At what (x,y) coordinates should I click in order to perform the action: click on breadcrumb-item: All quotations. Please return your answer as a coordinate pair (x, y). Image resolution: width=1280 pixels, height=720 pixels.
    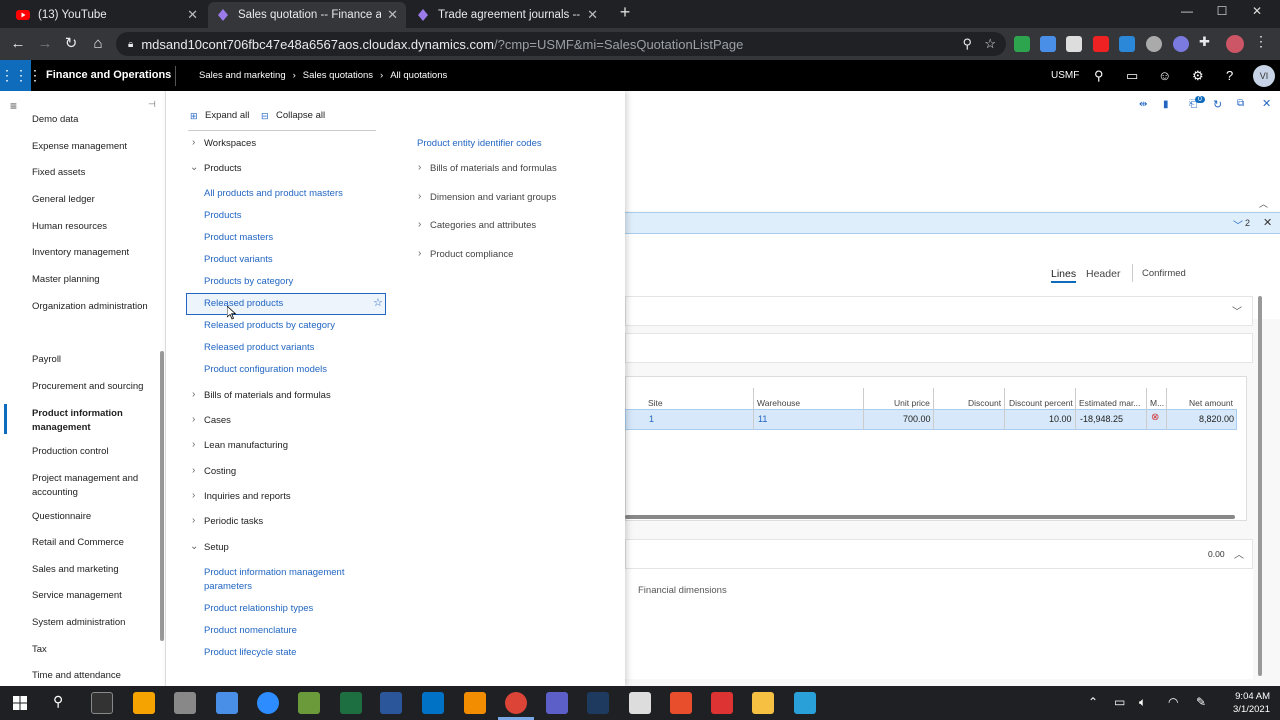
    Looking at the image, I should click on (418, 75).